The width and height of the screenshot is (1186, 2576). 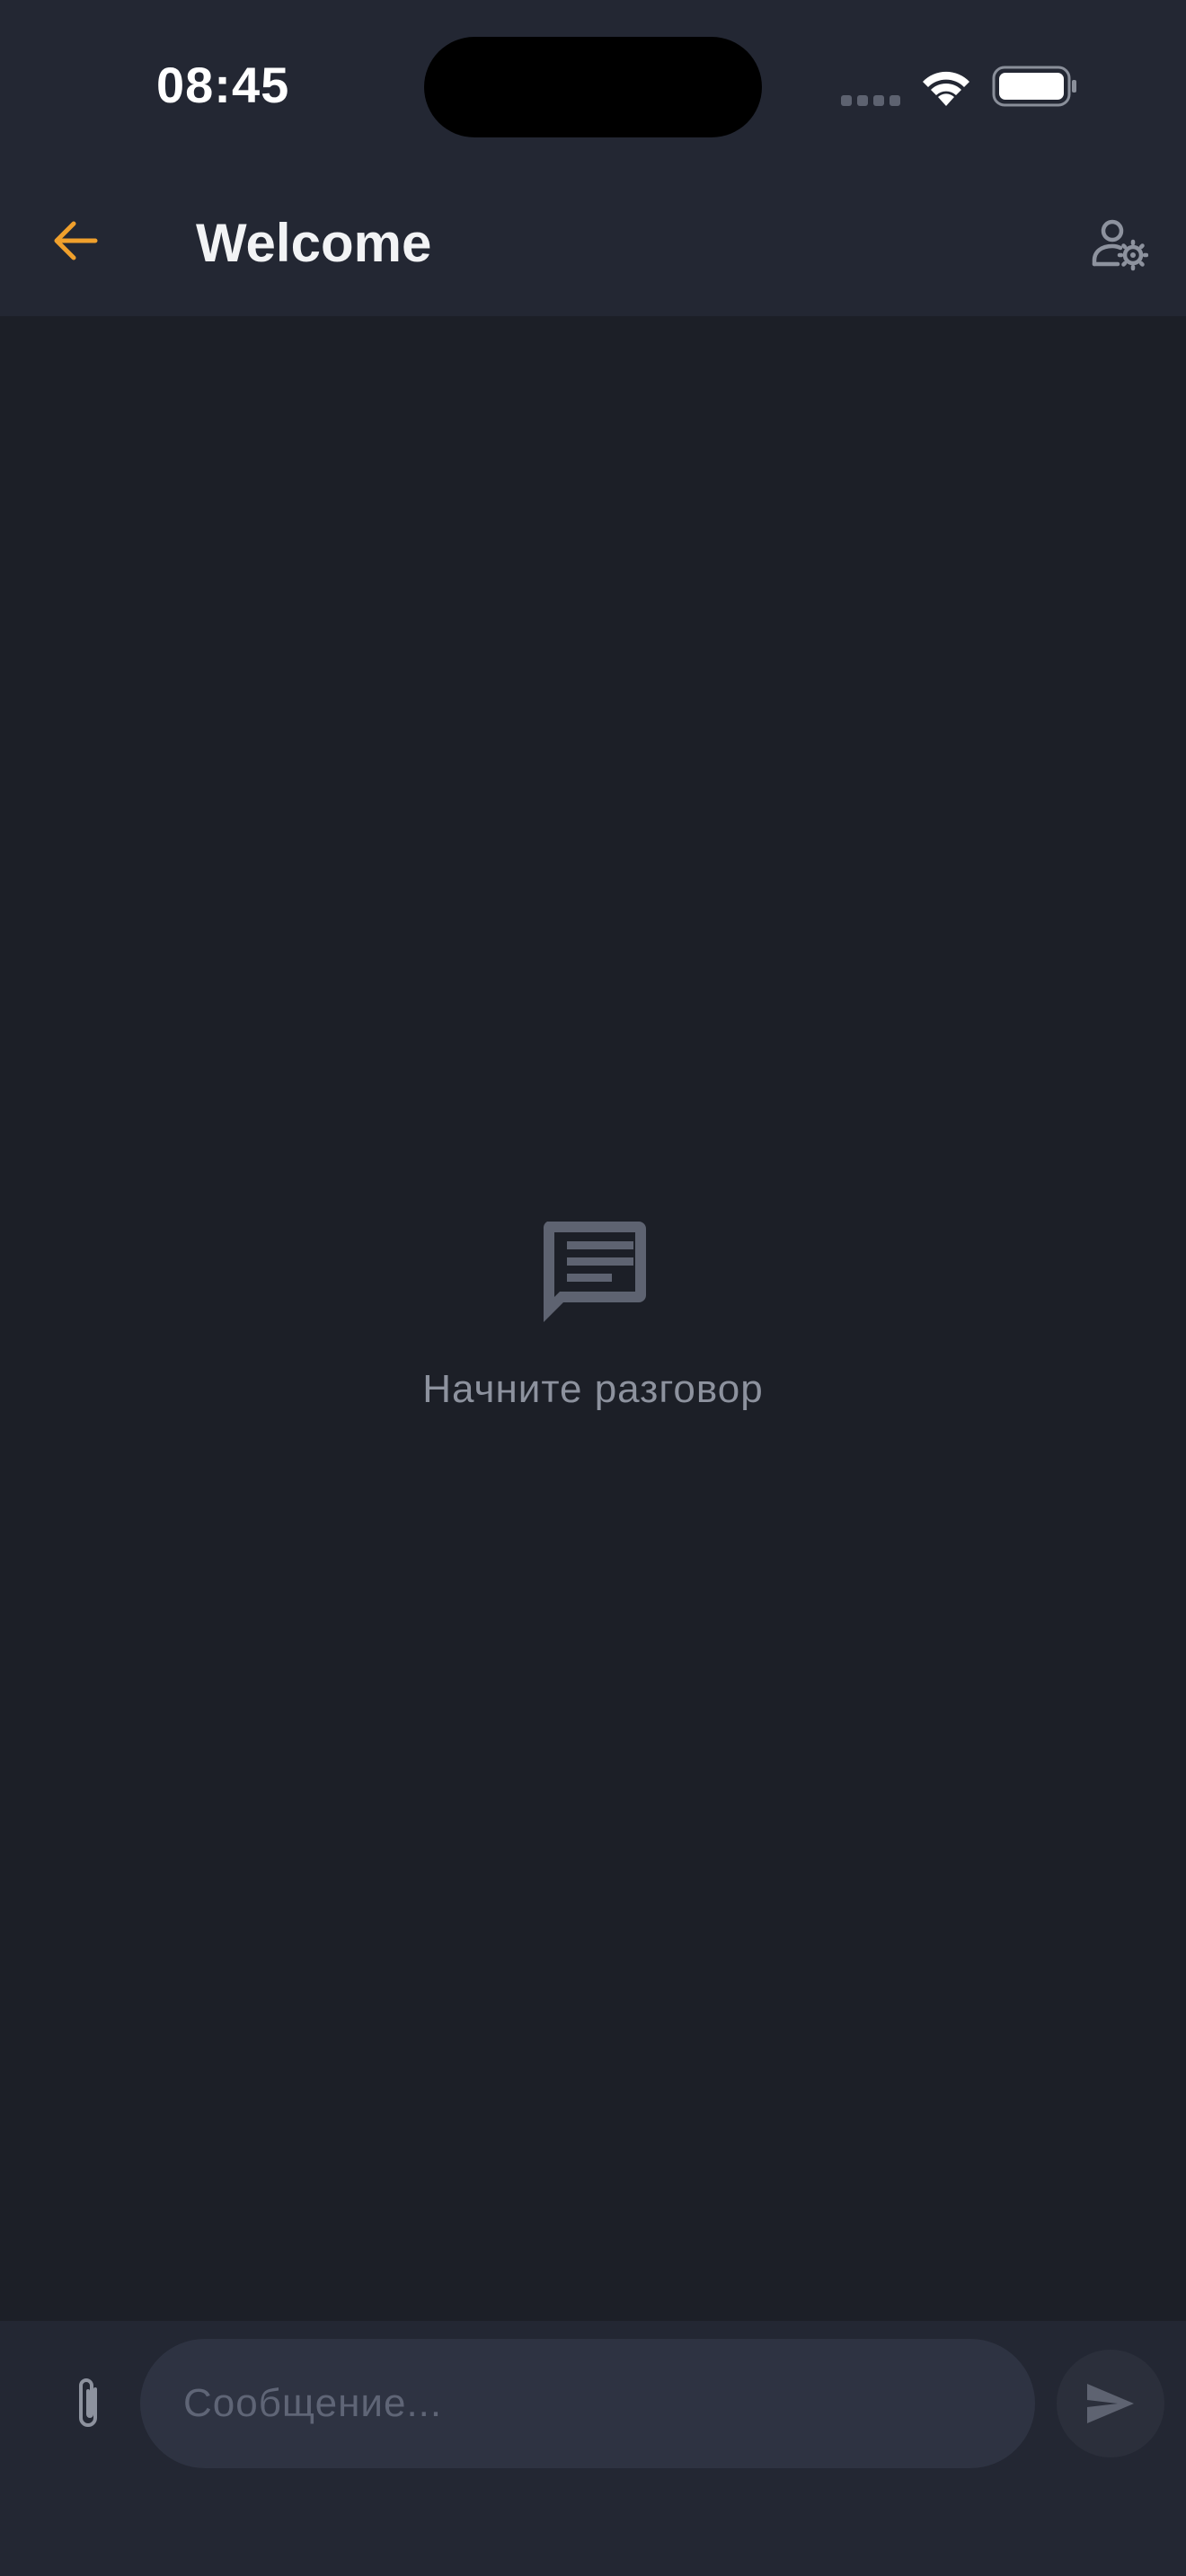 I want to click on paperclip-icon, so click(x=88, y=2402).